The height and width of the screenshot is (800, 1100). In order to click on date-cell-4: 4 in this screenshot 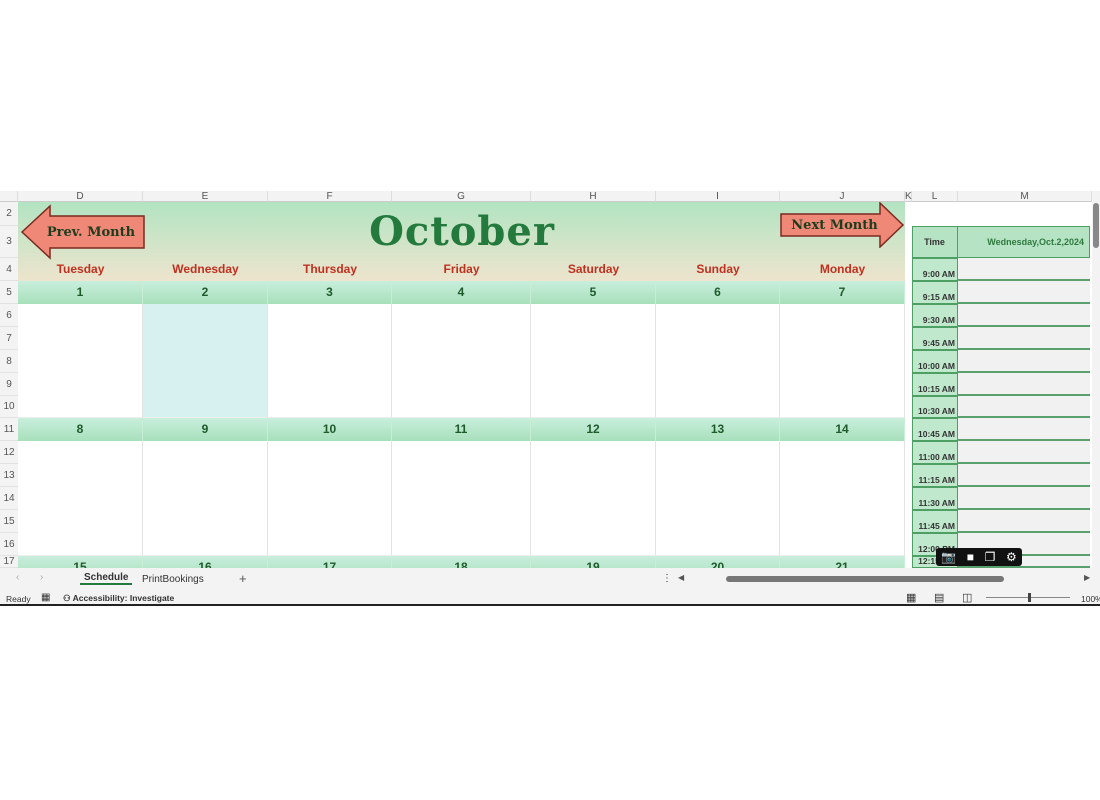, I will do `click(461, 292)`.